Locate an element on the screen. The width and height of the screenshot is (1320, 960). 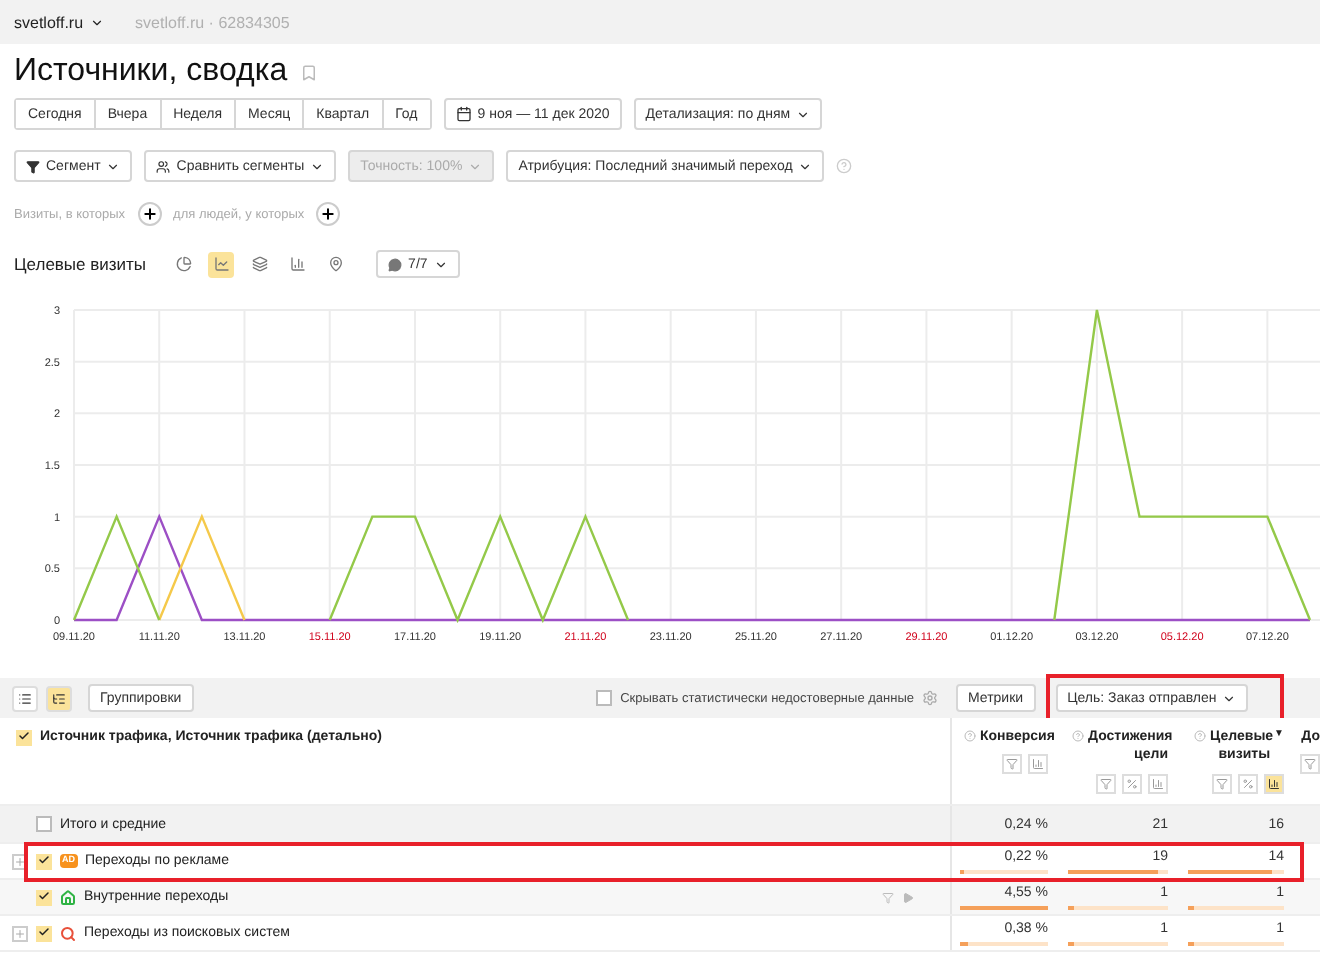
chart-type-button is located at coordinates (221, 264).